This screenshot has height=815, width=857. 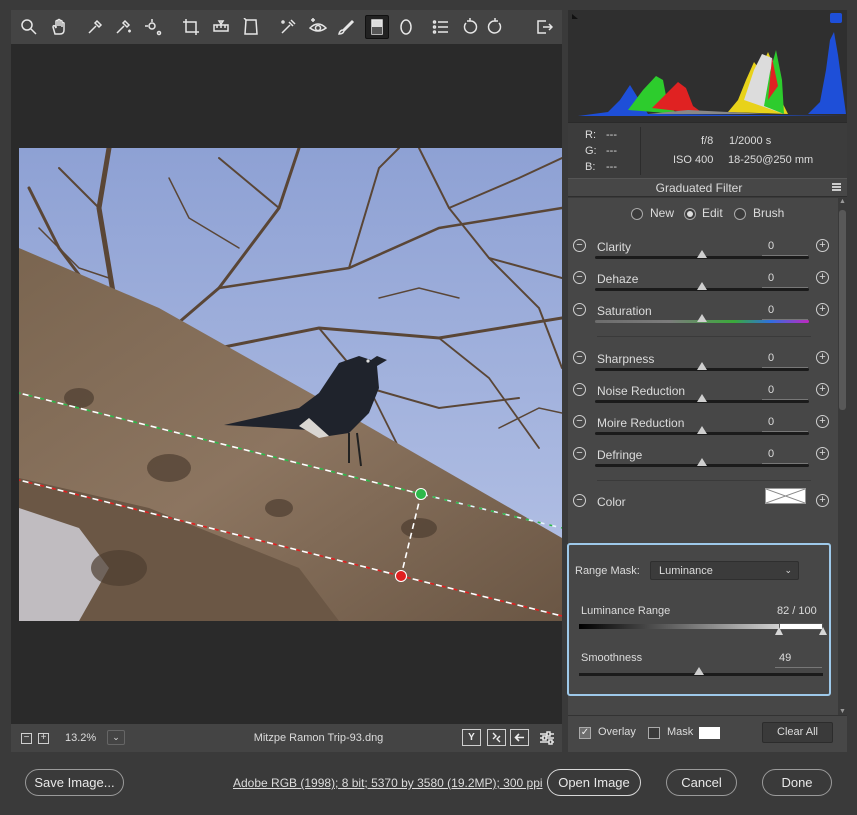 What do you see at coordinates (724, 570) in the screenshot?
I see `range-mask-select: Luminance ⌄` at bounding box center [724, 570].